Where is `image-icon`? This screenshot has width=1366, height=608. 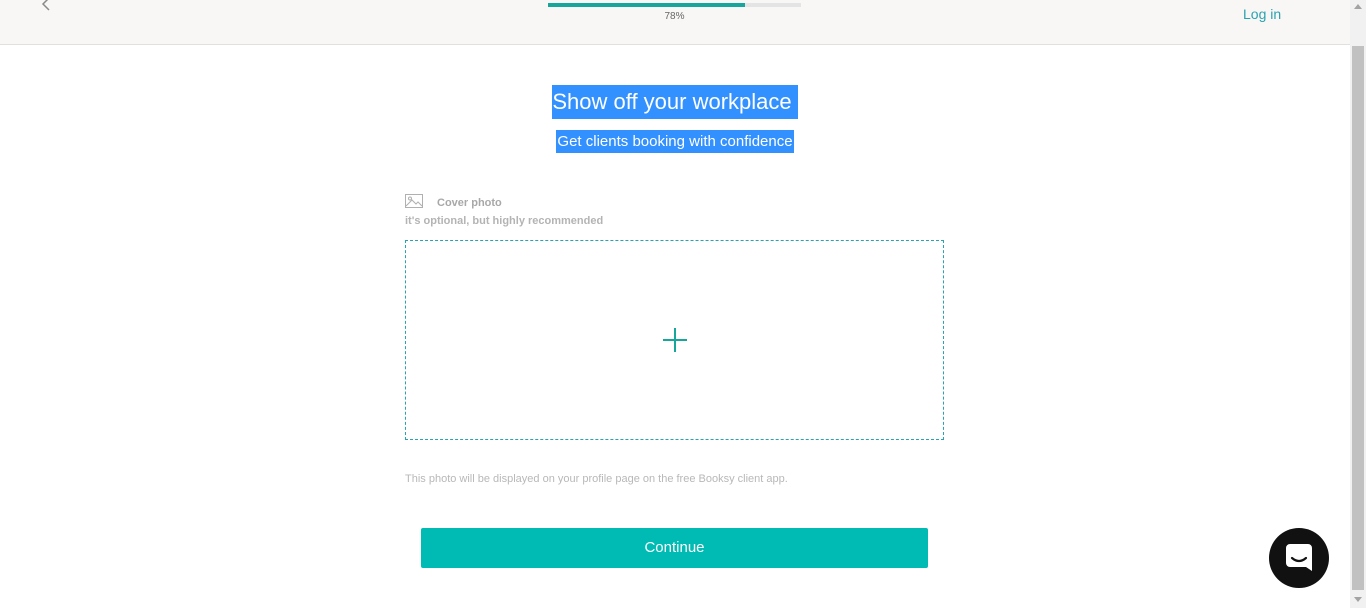
image-icon is located at coordinates (414, 201).